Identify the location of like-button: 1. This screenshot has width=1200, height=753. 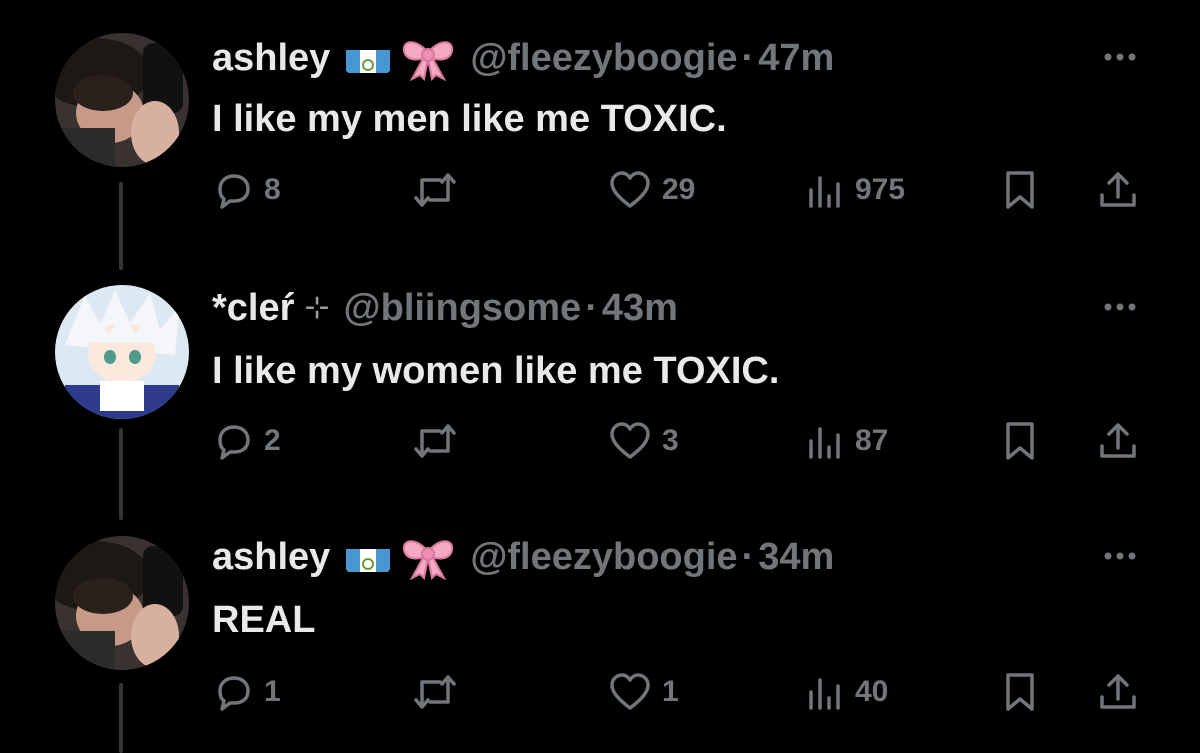
(643, 692).